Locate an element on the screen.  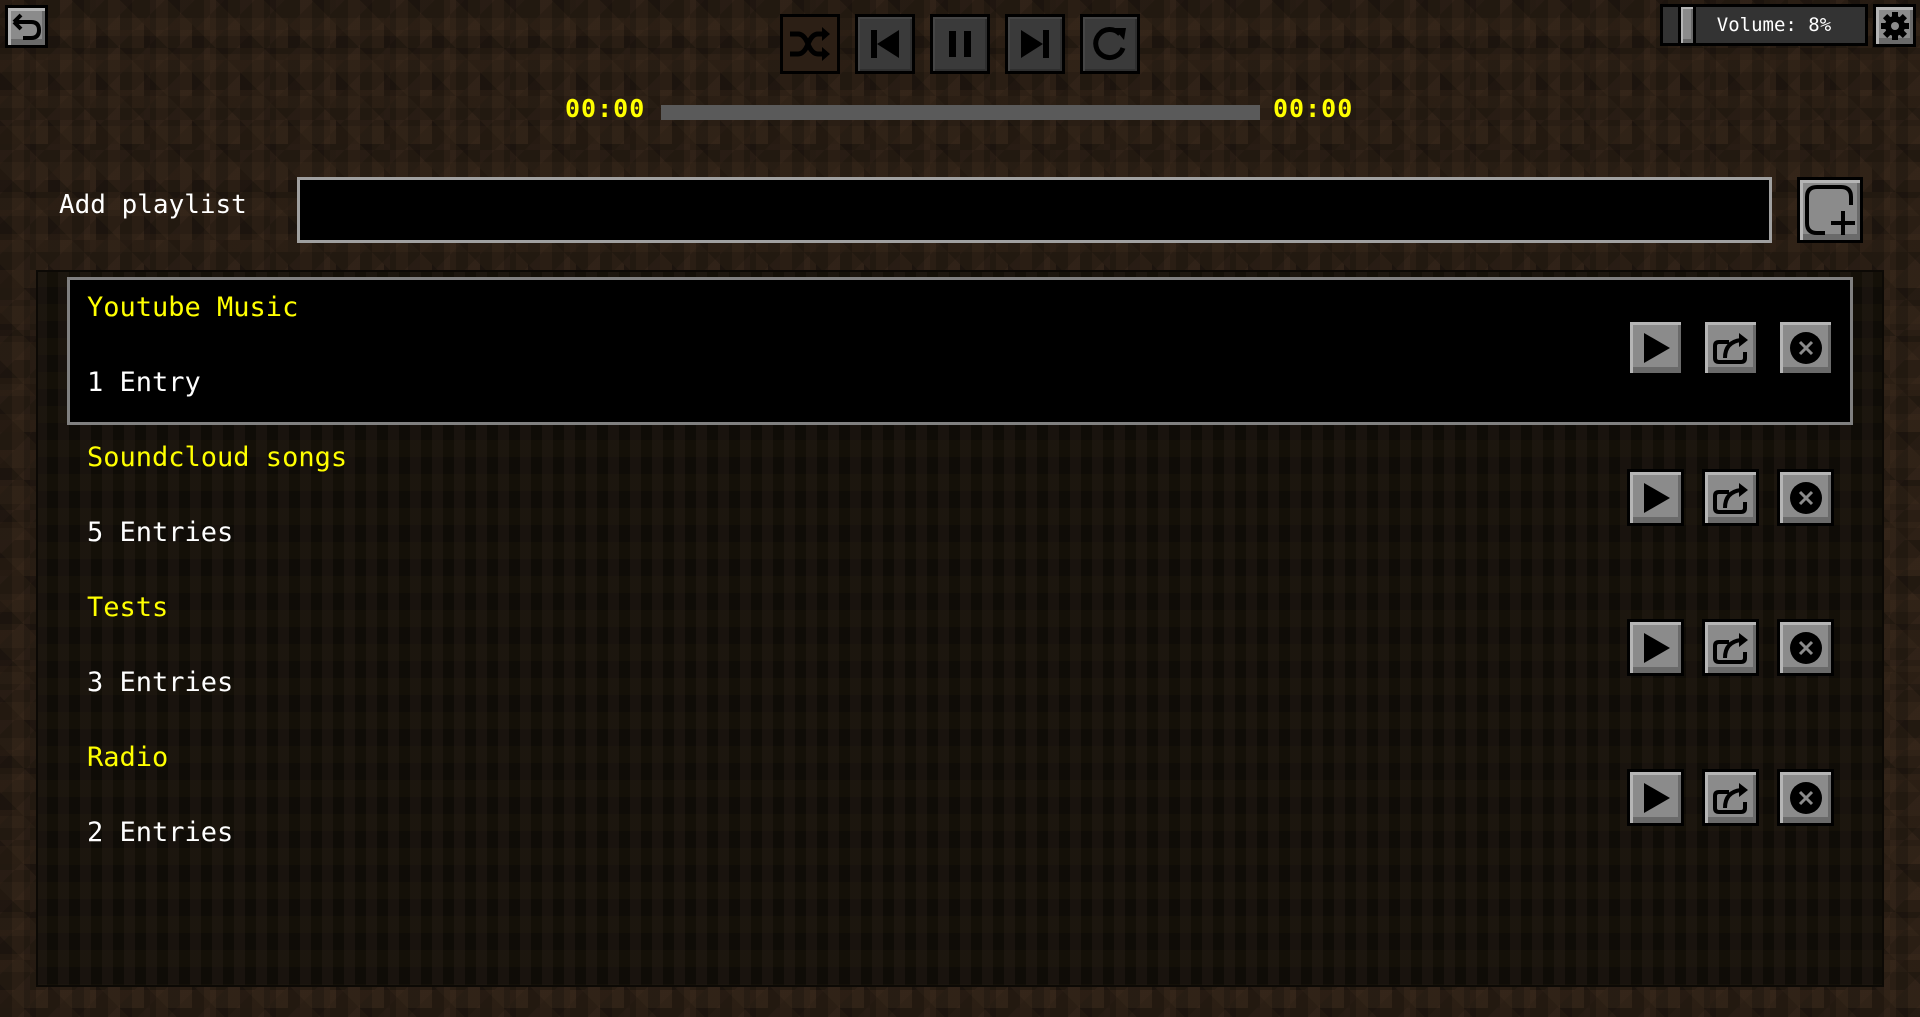
back-button is located at coordinates (26, 26).